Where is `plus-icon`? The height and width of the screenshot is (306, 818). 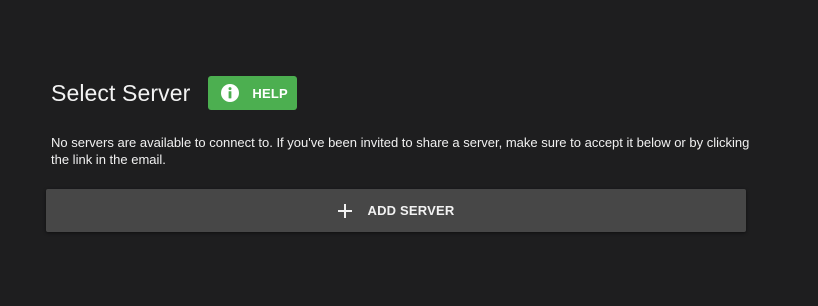 plus-icon is located at coordinates (345, 211).